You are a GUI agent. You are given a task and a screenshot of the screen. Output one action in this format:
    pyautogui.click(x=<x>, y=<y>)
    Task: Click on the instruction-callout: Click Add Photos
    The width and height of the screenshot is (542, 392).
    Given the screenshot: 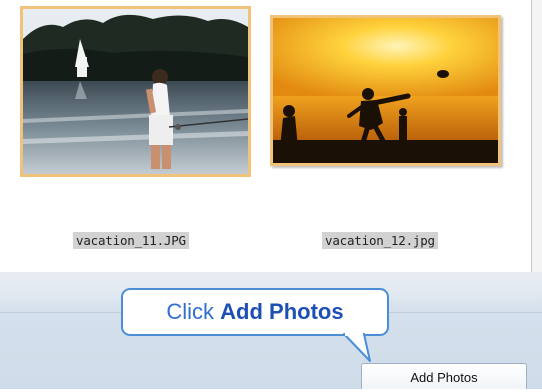 What is the action you would take?
    pyautogui.click(x=255, y=312)
    